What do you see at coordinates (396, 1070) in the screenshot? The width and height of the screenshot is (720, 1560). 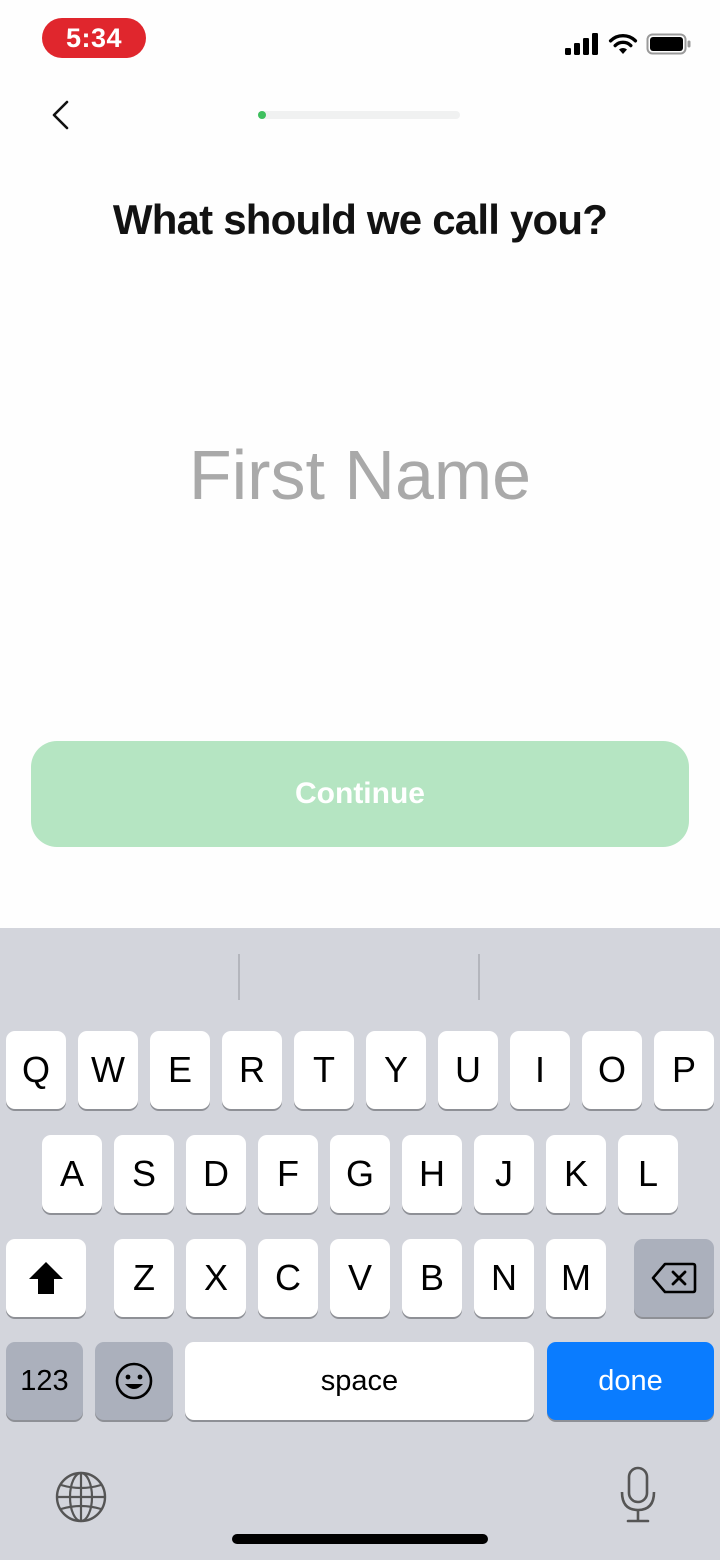 I see `key-y: Y` at bounding box center [396, 1070].